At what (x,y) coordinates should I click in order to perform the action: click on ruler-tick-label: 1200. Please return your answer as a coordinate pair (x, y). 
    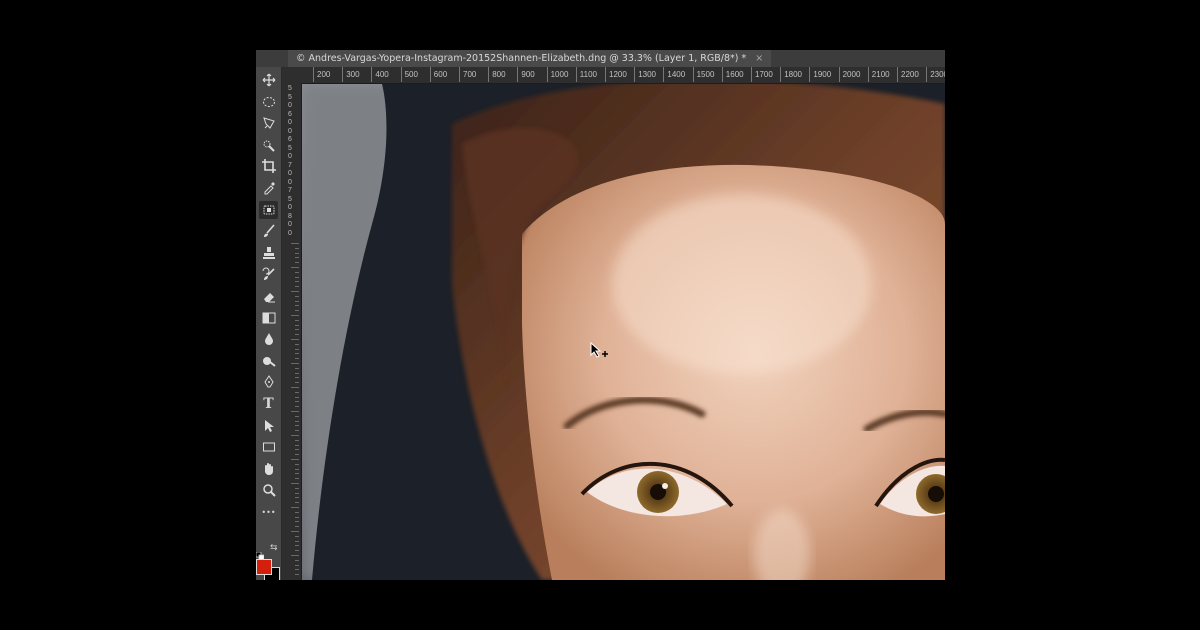
    Looking at the image, I should click on (616, 74).